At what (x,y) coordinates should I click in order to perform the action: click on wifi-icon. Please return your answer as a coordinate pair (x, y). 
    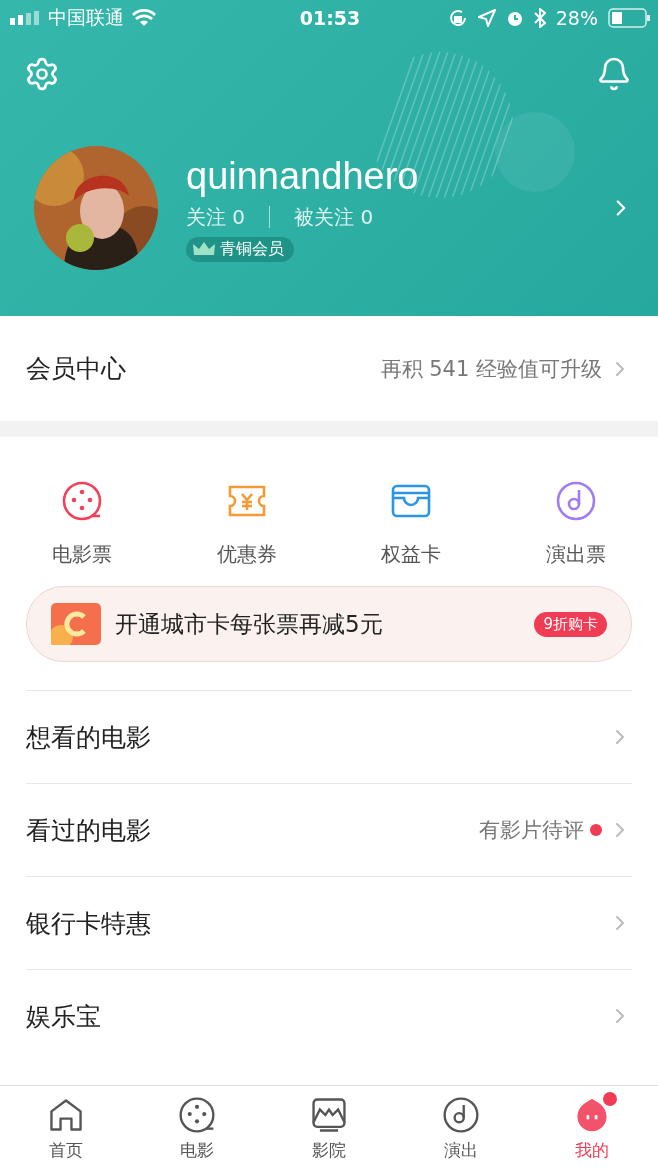
    Looking at the image, I should click on (144, 18).